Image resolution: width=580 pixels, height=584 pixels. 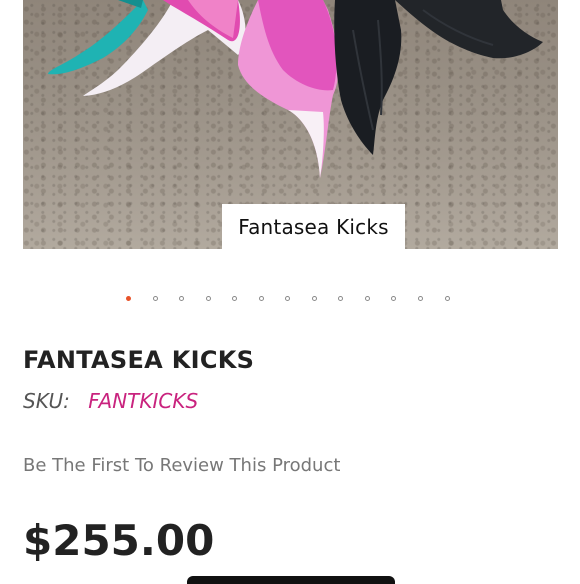 I want to click on sku-value: FANTKICKS, so click(x=143, y=401).